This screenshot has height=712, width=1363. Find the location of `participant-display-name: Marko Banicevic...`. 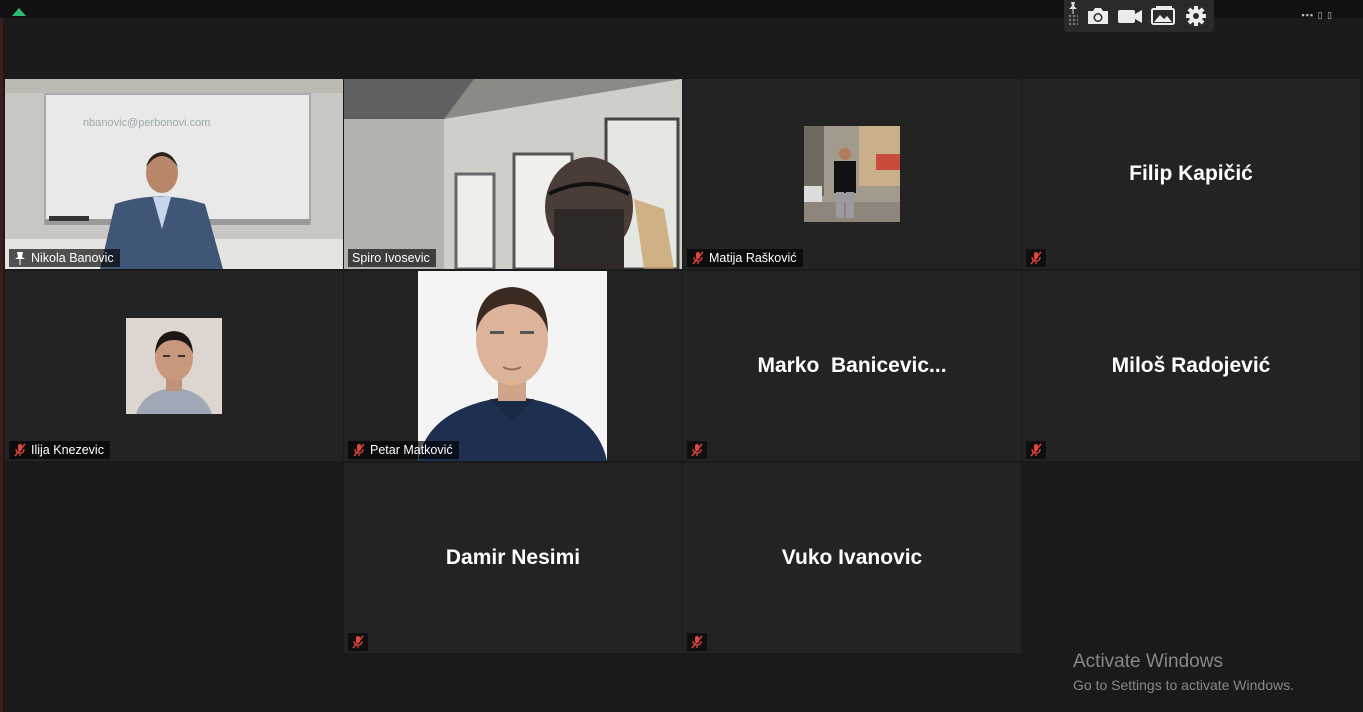

participant-display-name: Marko Banicevic... is located at coordinates (852, 365).